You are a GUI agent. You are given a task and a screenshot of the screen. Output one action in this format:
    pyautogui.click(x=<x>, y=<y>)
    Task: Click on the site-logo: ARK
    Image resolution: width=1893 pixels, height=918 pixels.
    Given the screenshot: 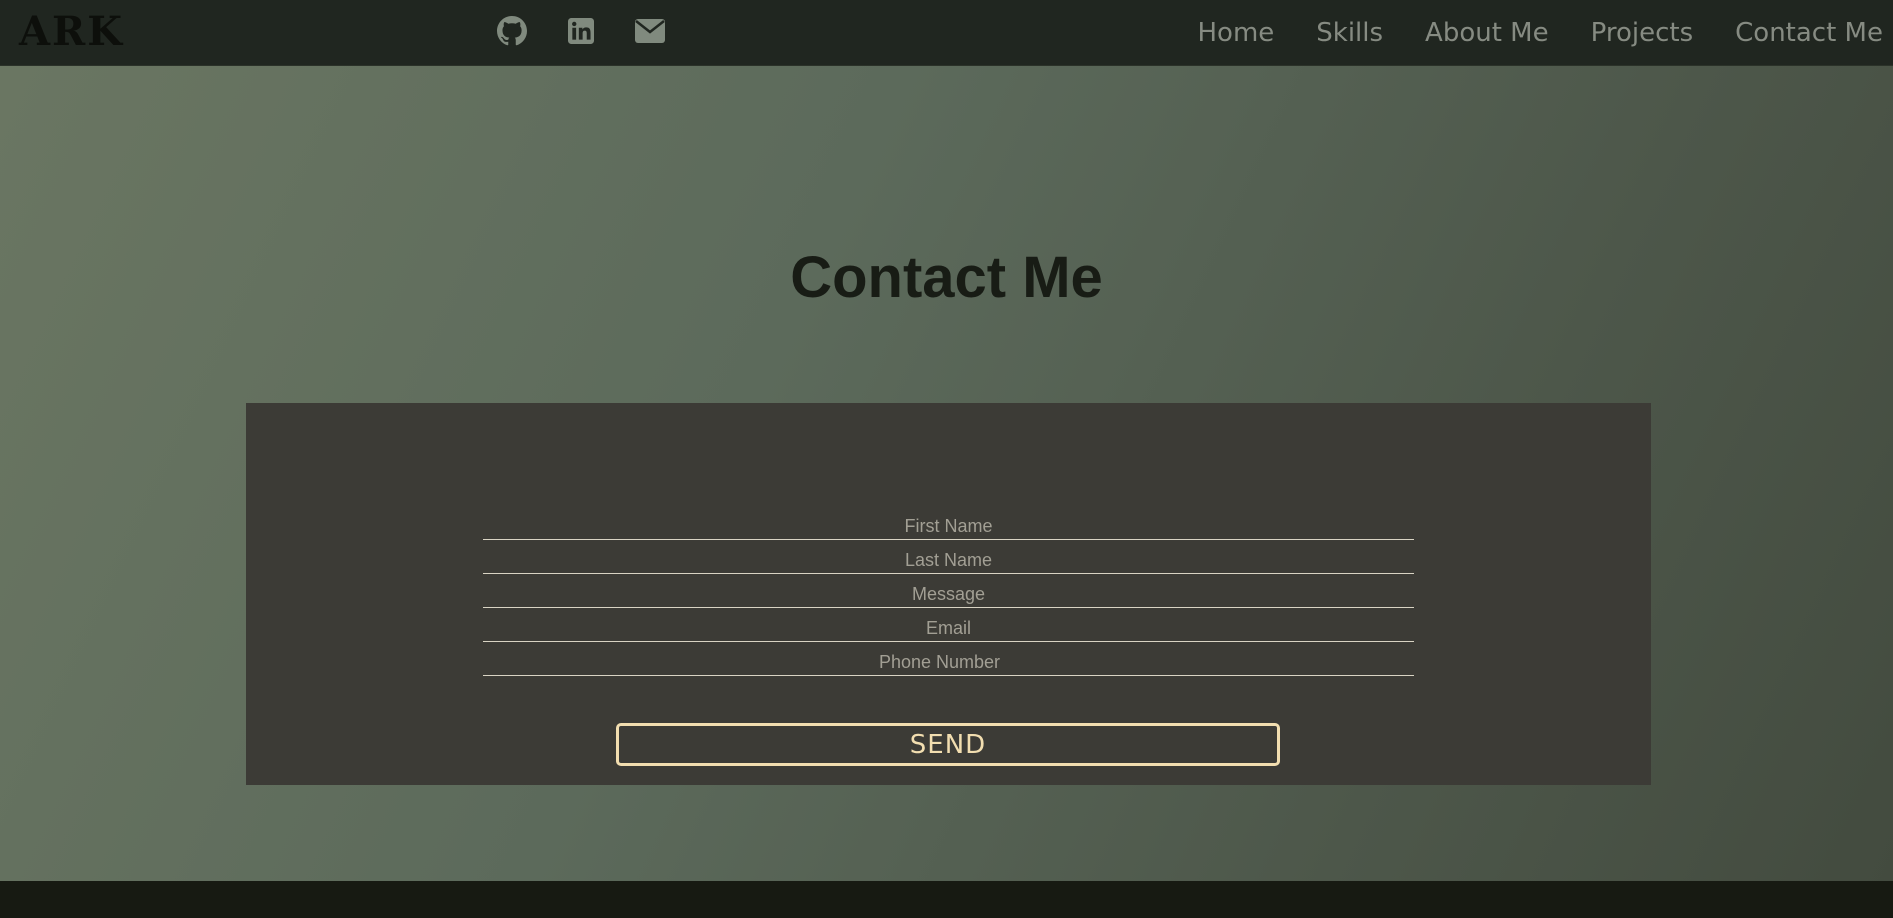 What is the action you would take?
    pyautogui.click(x=71, y=32)
    